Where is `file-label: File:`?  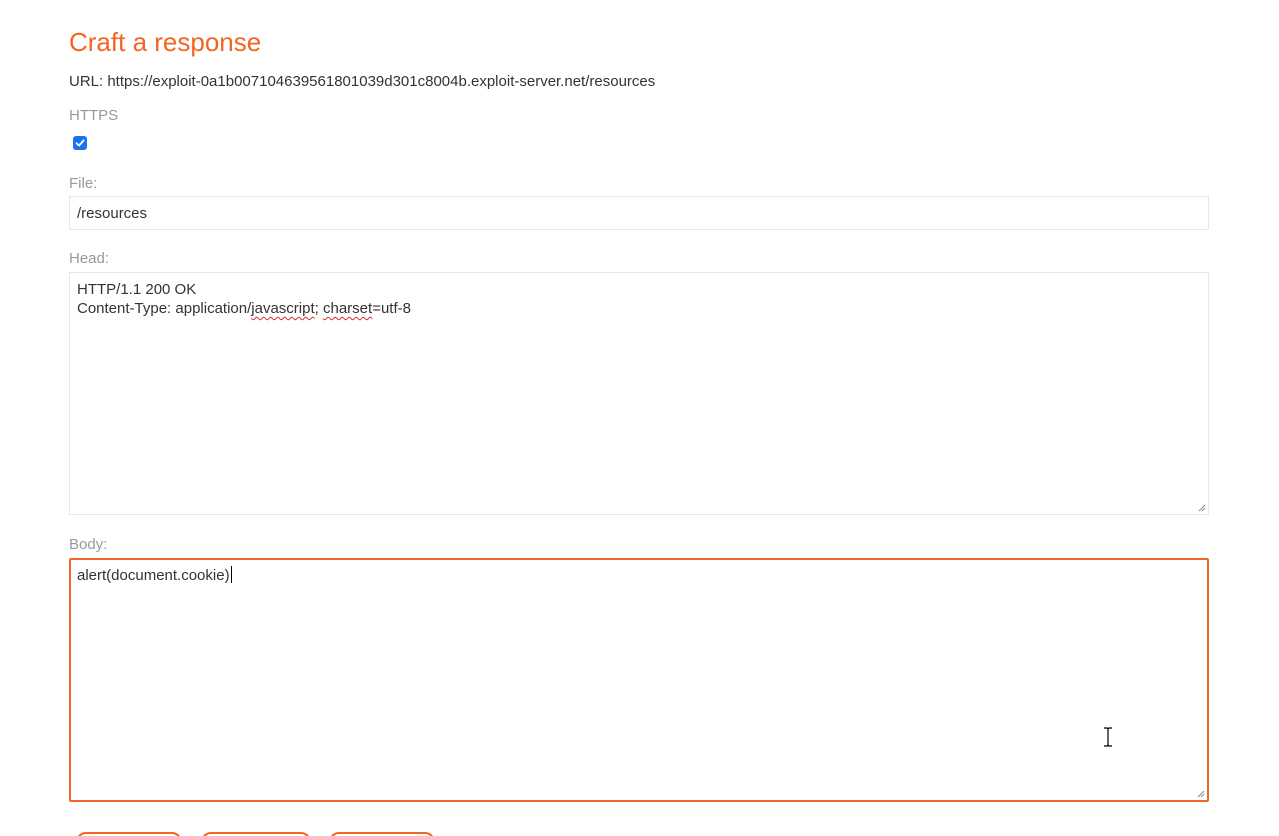 file-label: File: is located at coordinates (83, 183).